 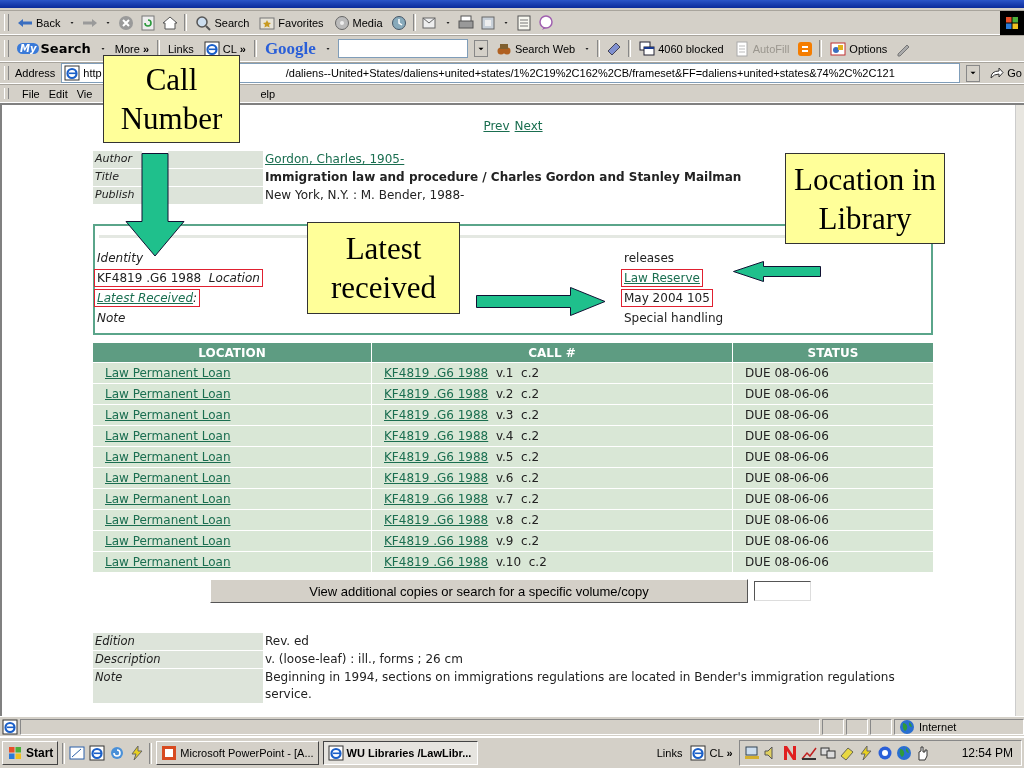 What do you see at coordinates (117, 195) in the screenshot?
I see `field-label: Publish` at bounding box center [117, 195].